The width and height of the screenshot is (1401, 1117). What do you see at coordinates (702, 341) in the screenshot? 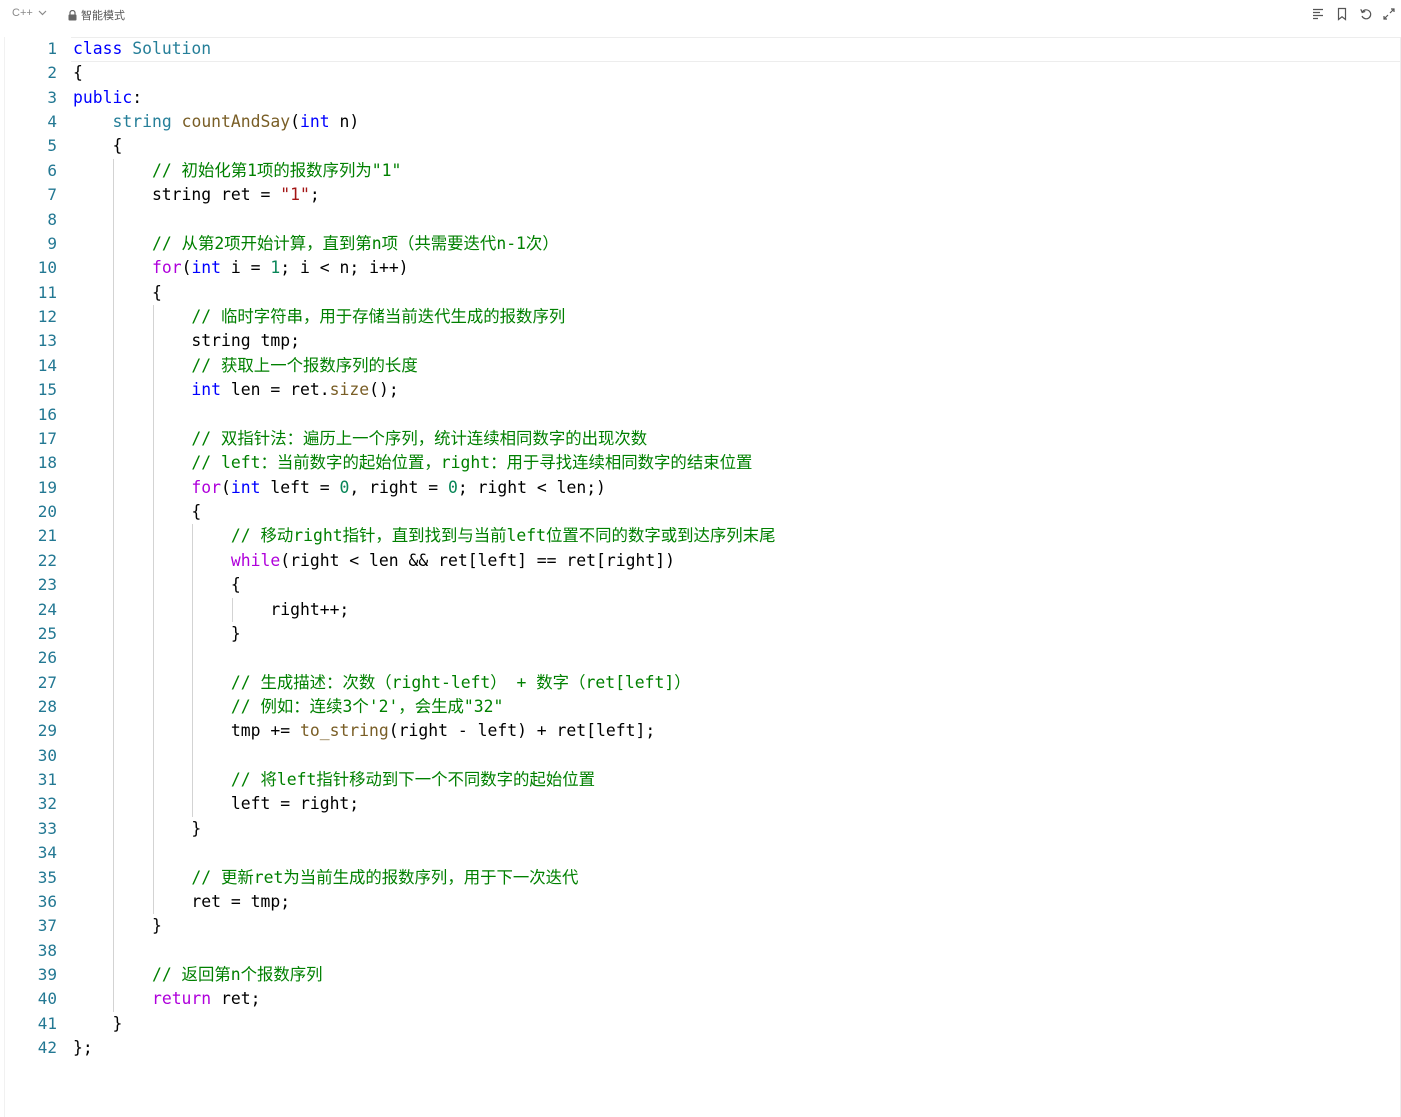
I see `code-line: 13 string tmp;` at bounding box center [702, 341].